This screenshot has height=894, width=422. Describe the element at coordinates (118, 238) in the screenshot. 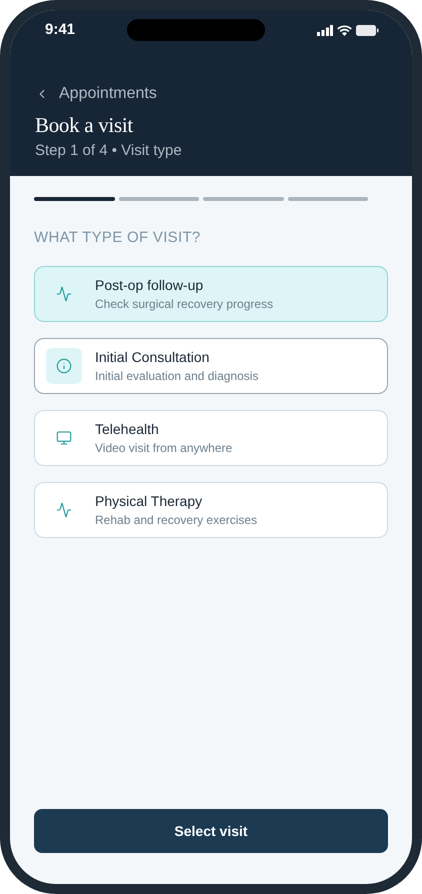

I see `section-label: WHAT TYPE OF VISIT?` at that location.